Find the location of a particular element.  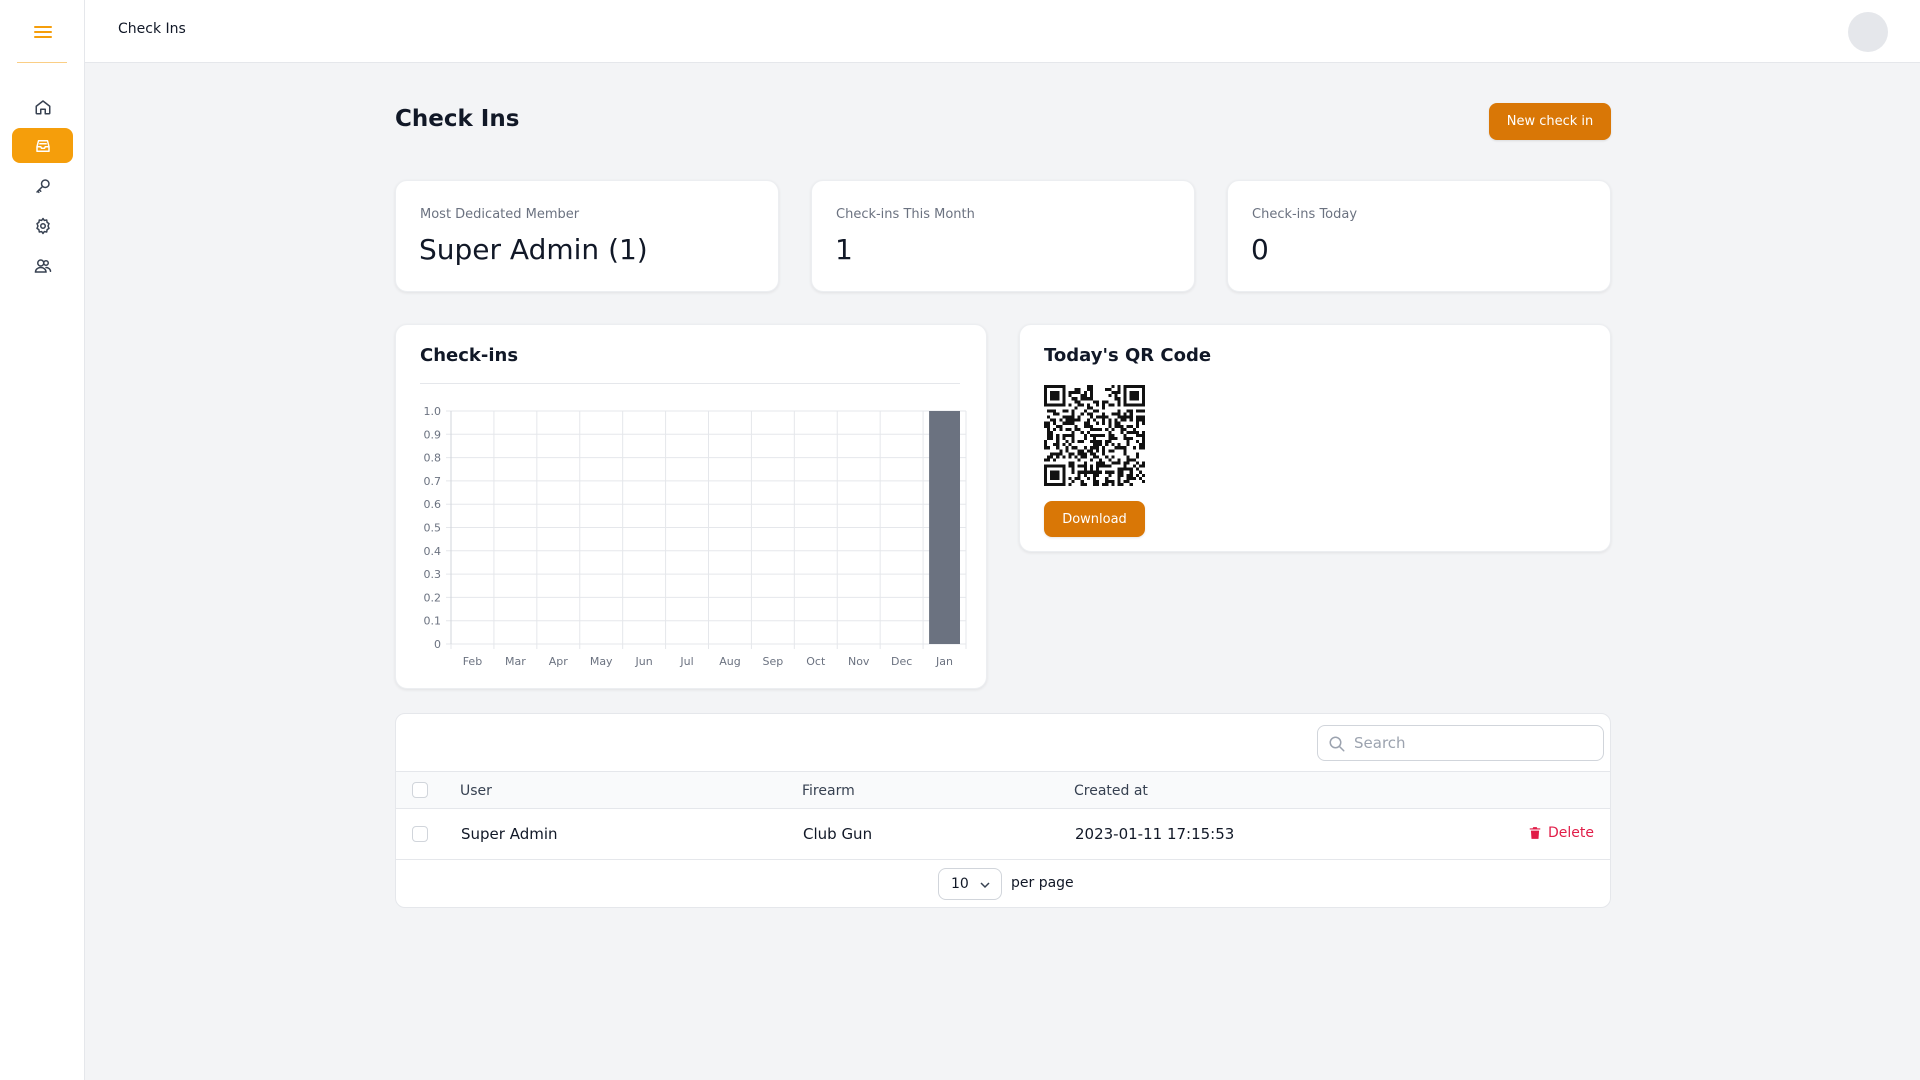

x-tick-label: Mar is located at coordinates (515, 661).